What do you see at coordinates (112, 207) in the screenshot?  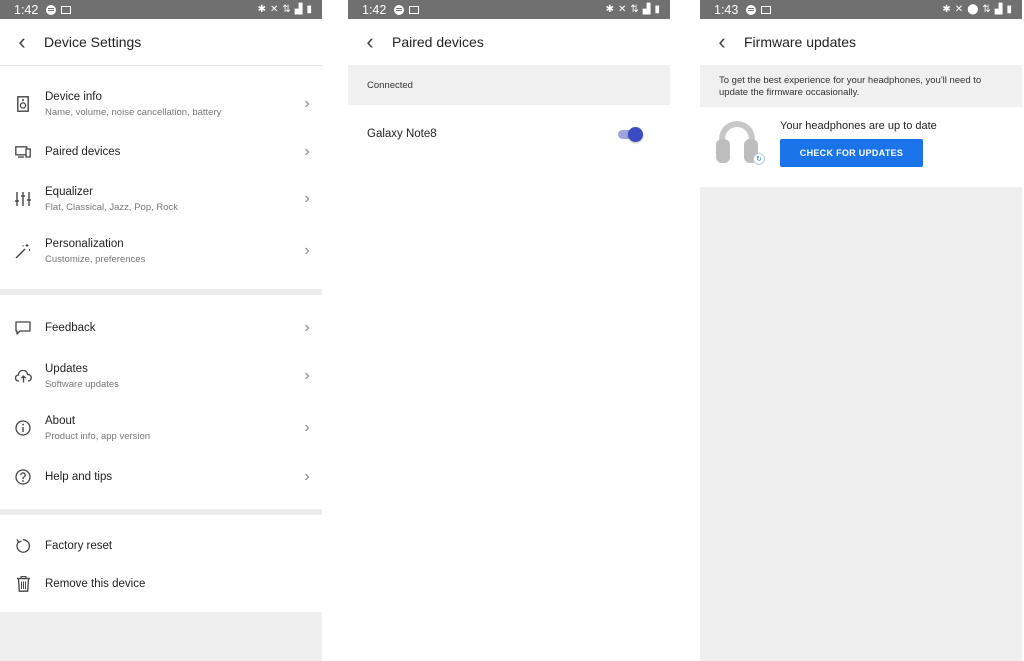 I see `settings-item-sublabel: Flat, Classical, Jazz, Pop, Rock` at bounding box center [112, 207].